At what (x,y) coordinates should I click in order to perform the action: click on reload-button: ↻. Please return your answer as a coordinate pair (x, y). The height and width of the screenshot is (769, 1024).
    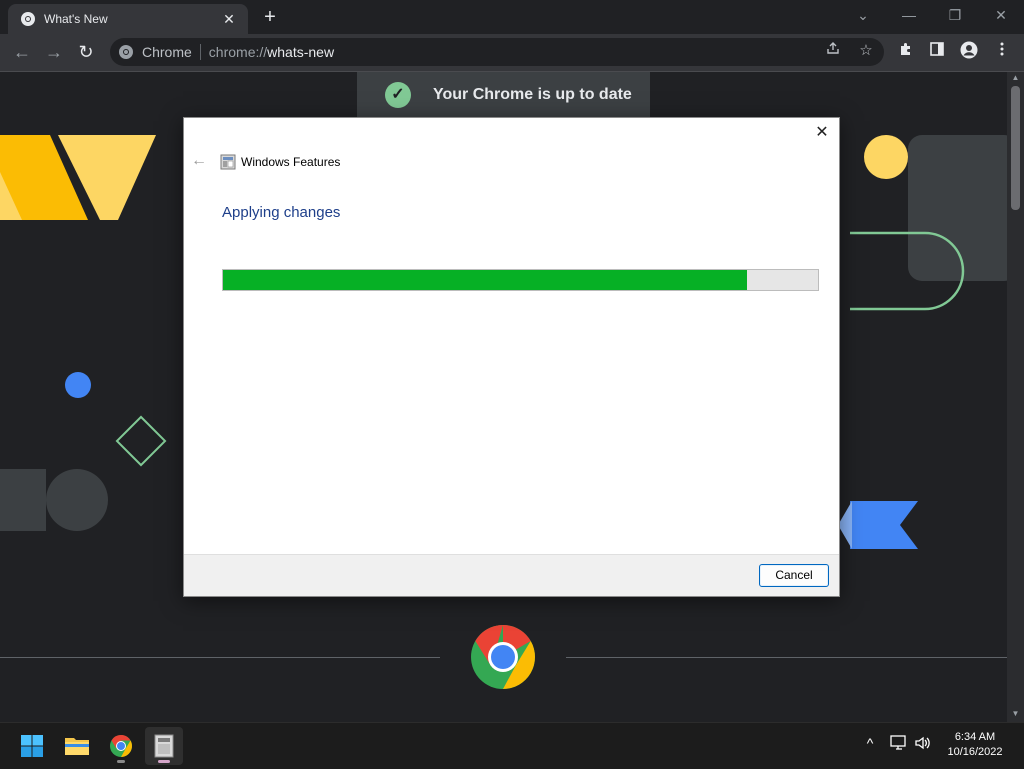
    Looking at the image, I should click on (86, 52).